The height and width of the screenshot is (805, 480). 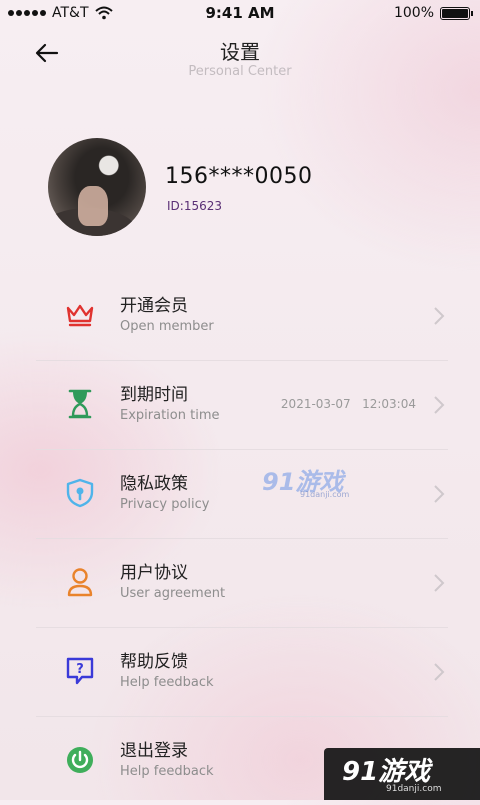 I want to click on hourglass-icon, so click(x=80, y=404).